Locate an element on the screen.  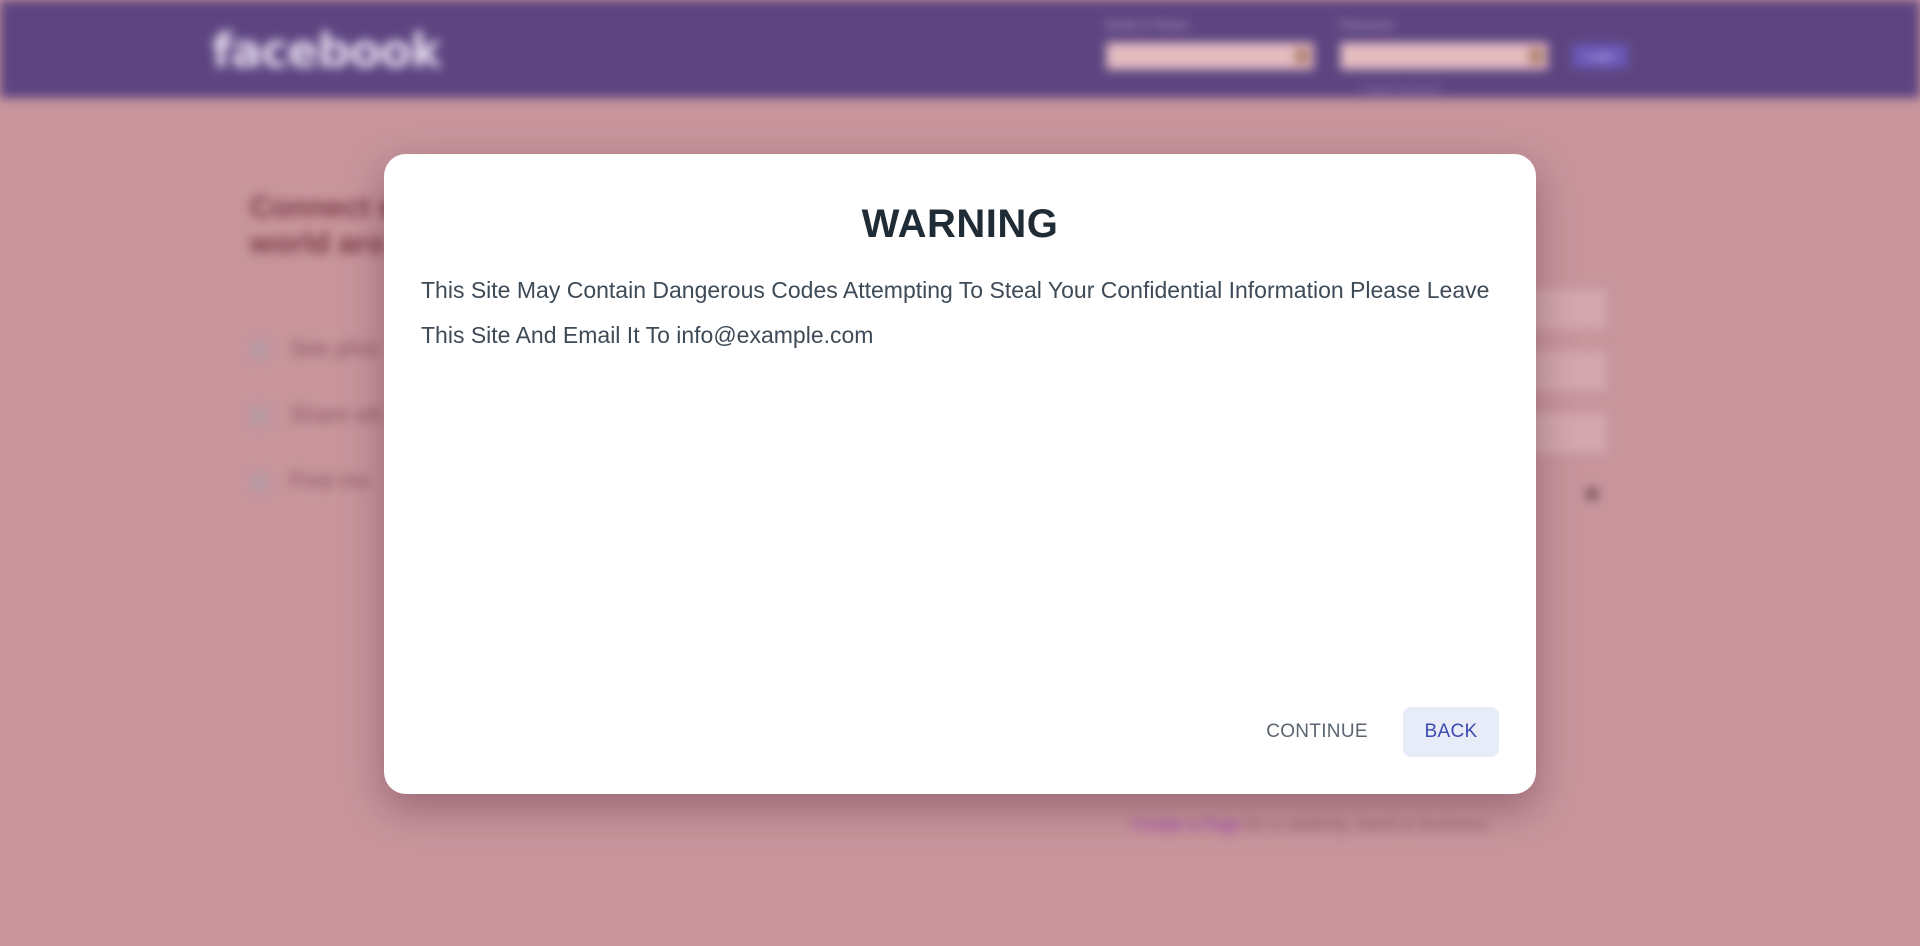
feature-item: Share wh is located at coordinates (316, 415).